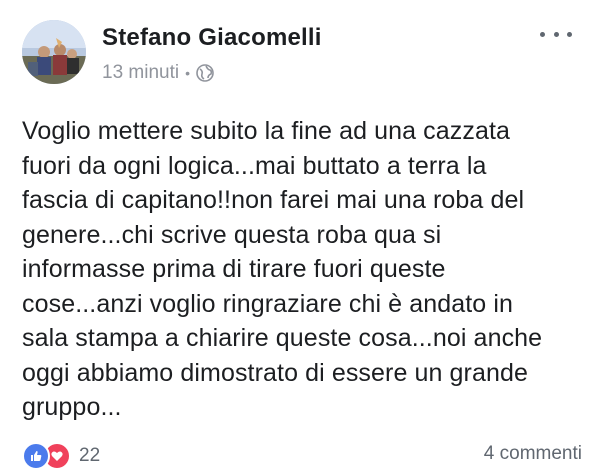  What do you see at coordinates (212, 38) in the screenshot?
I see `author-name: Stefano Giacomelli` at bounding box center [212, 38].